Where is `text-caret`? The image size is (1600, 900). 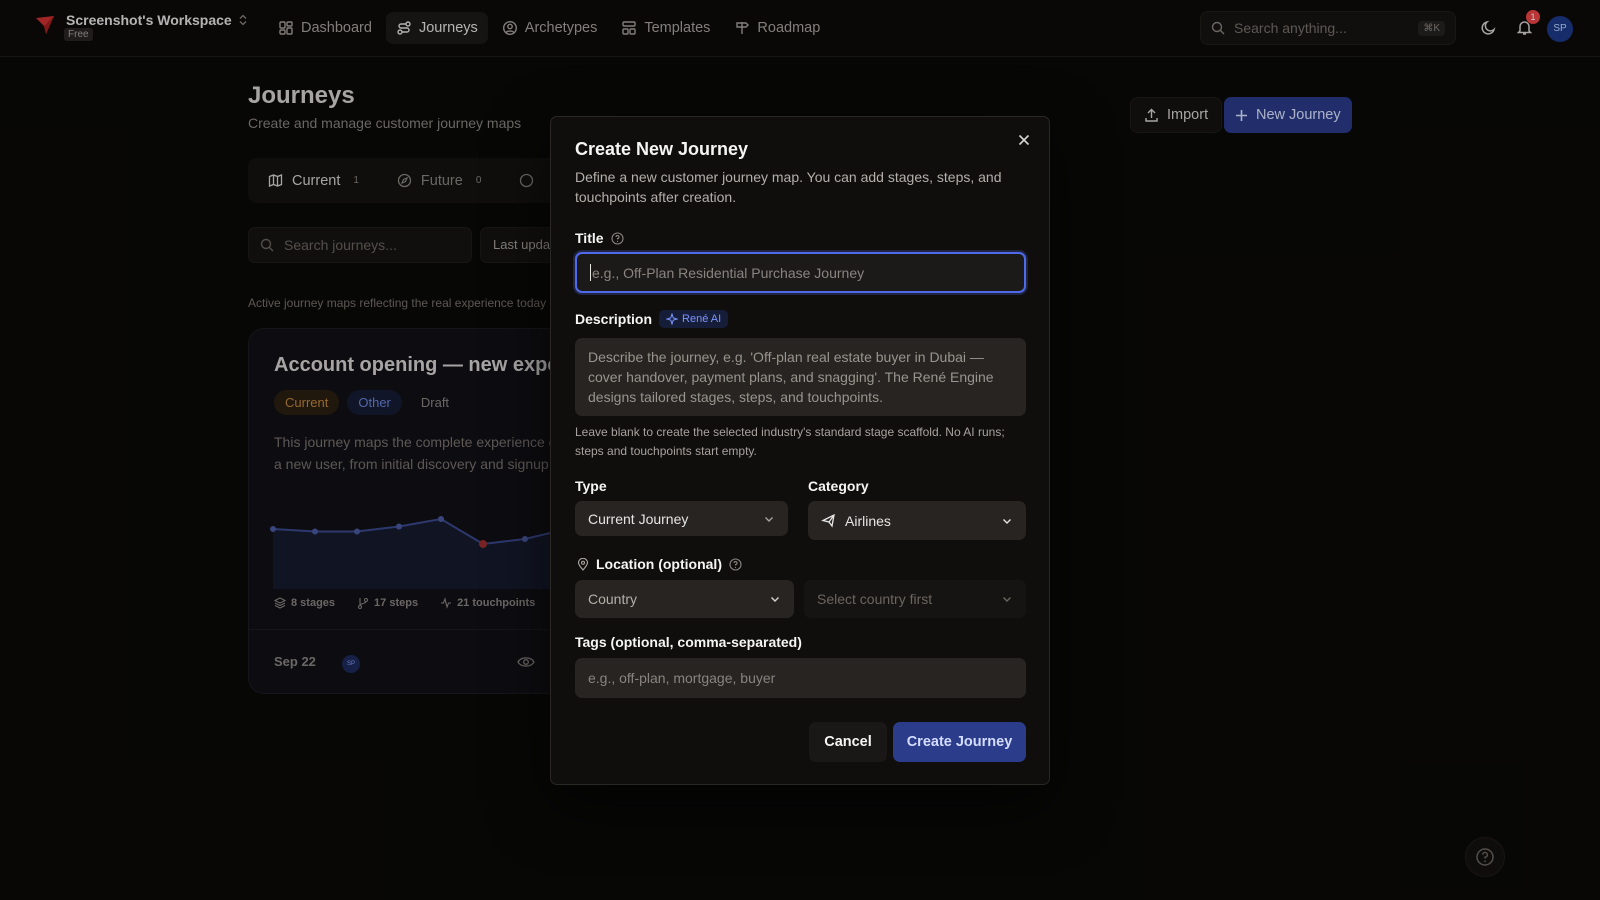
text-caret is located at coordinates (590, 272).